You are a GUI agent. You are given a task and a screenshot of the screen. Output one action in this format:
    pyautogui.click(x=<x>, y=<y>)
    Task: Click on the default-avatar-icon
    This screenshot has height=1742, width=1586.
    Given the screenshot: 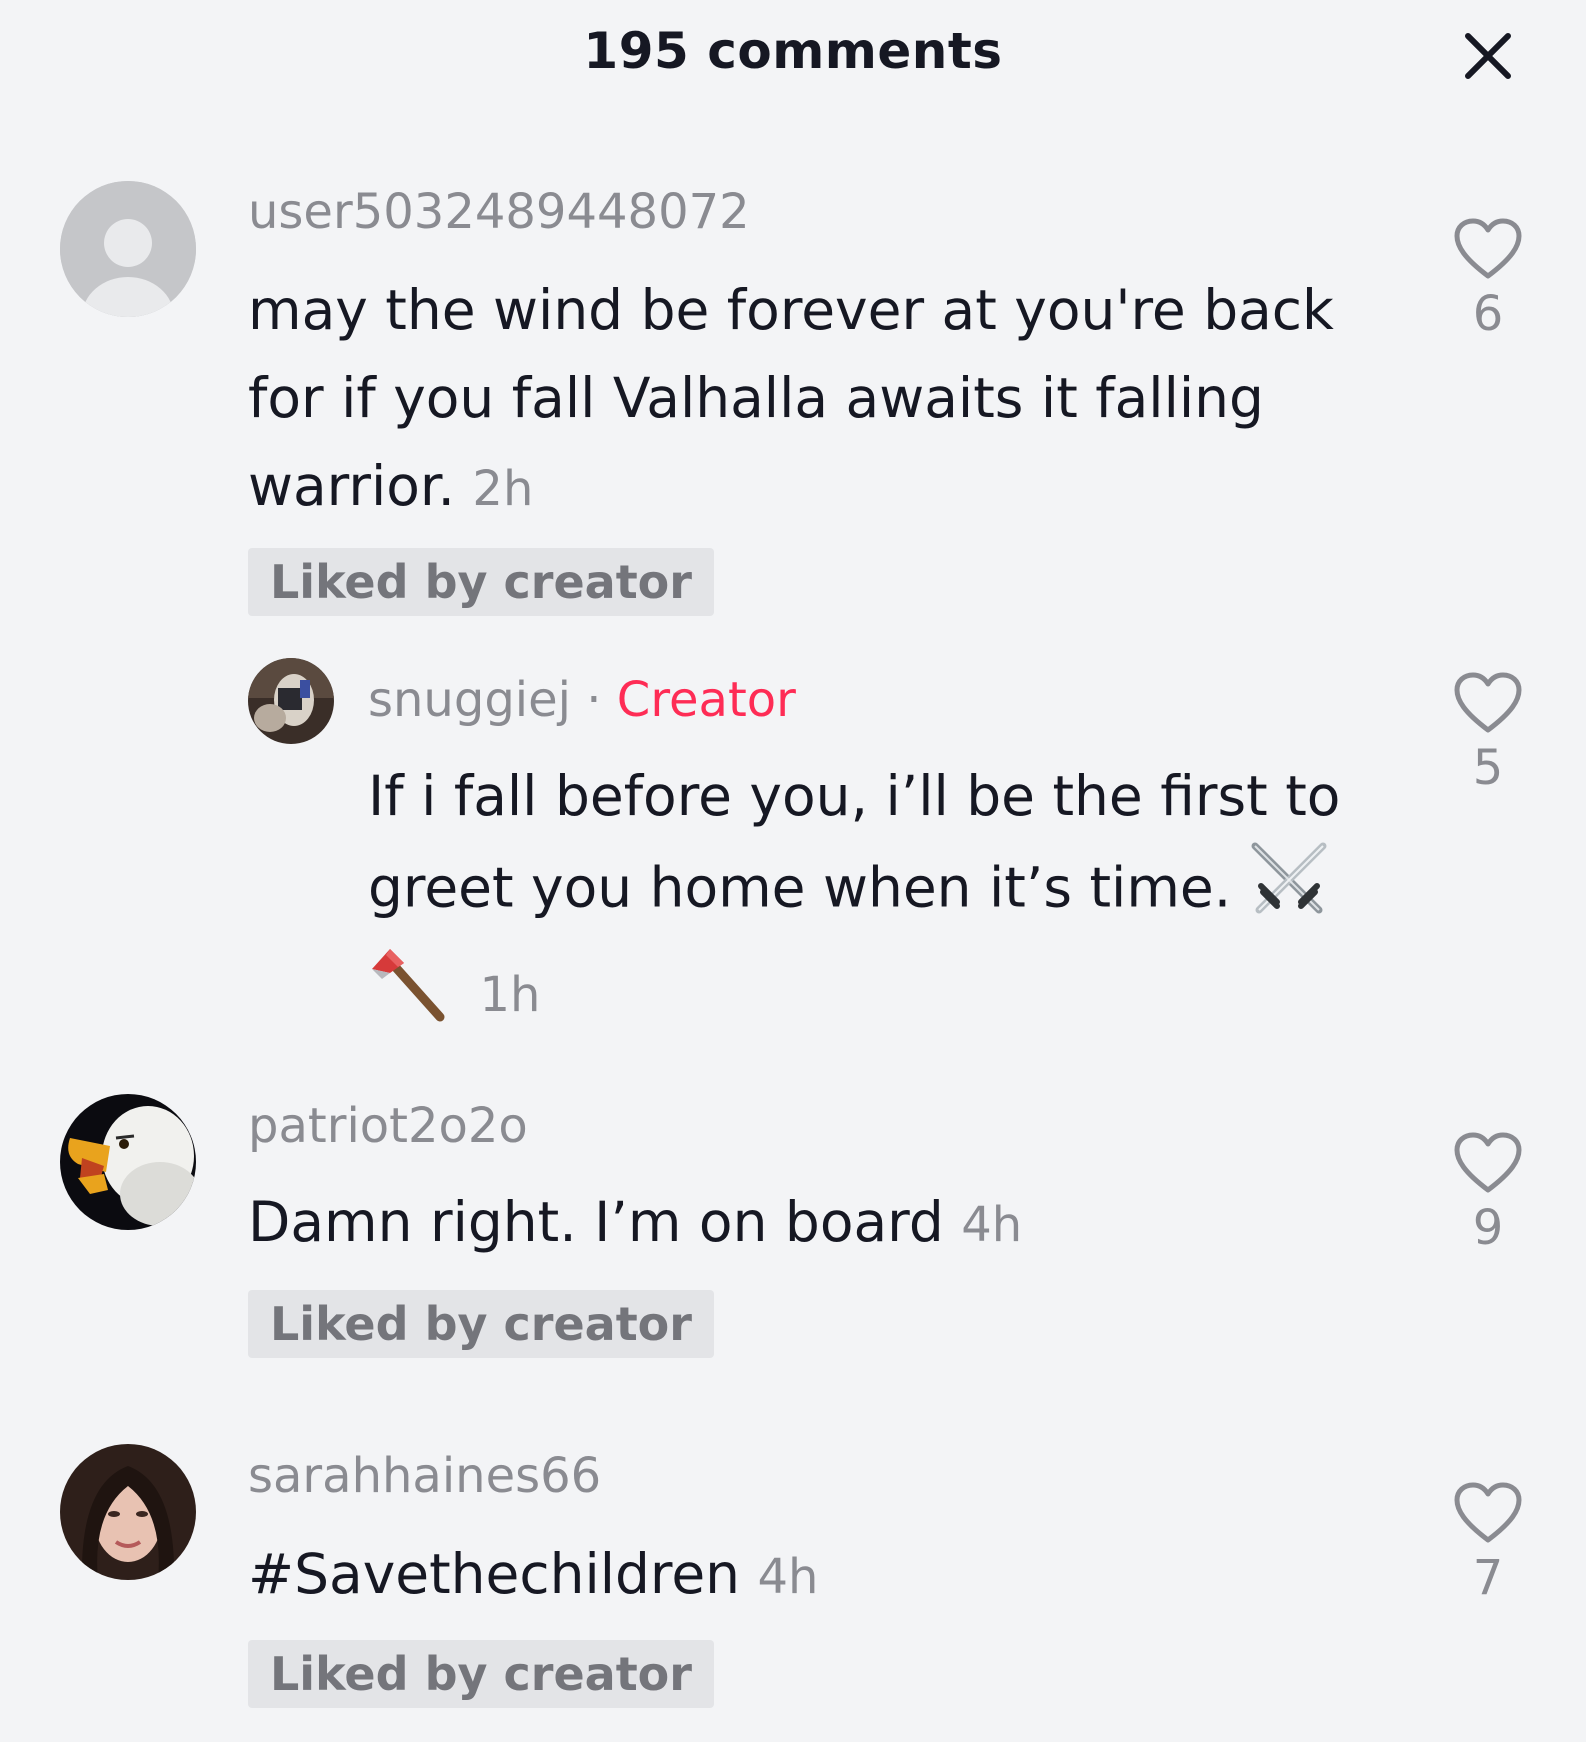 What is the action you would take?
    pyautogui.click(x=128, y=249)
    